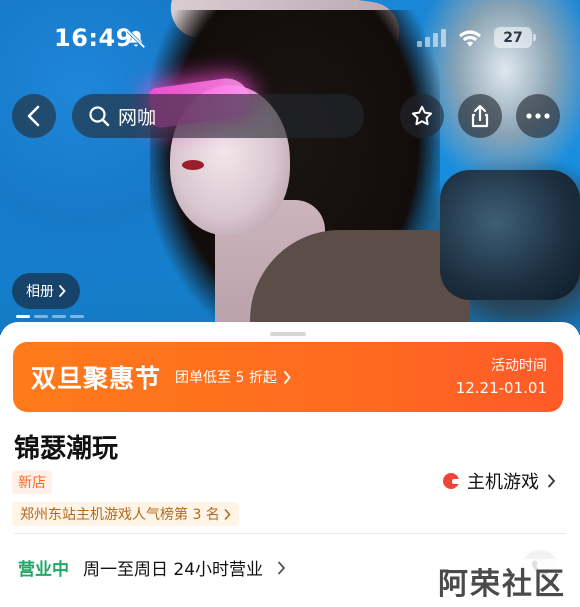 This screenshot has height=607, width=580. What do you see at coordinates (40, 292) in the screenshot?
I see `album-label: 相册` at bounding box center [40, 292].